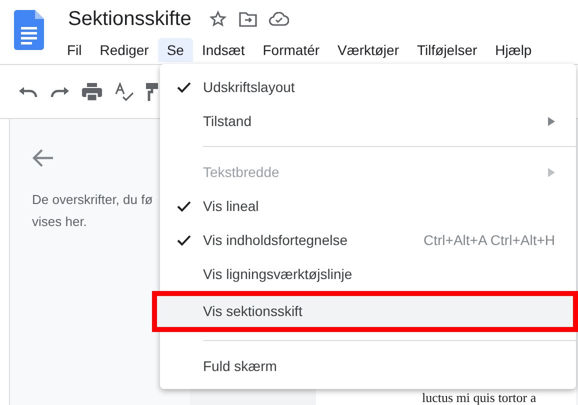 The image size is (578, 405). What do you see at coordinates (60, 92) in the screenshot?
I see `redo-icon` at bounding box center [60, 92].